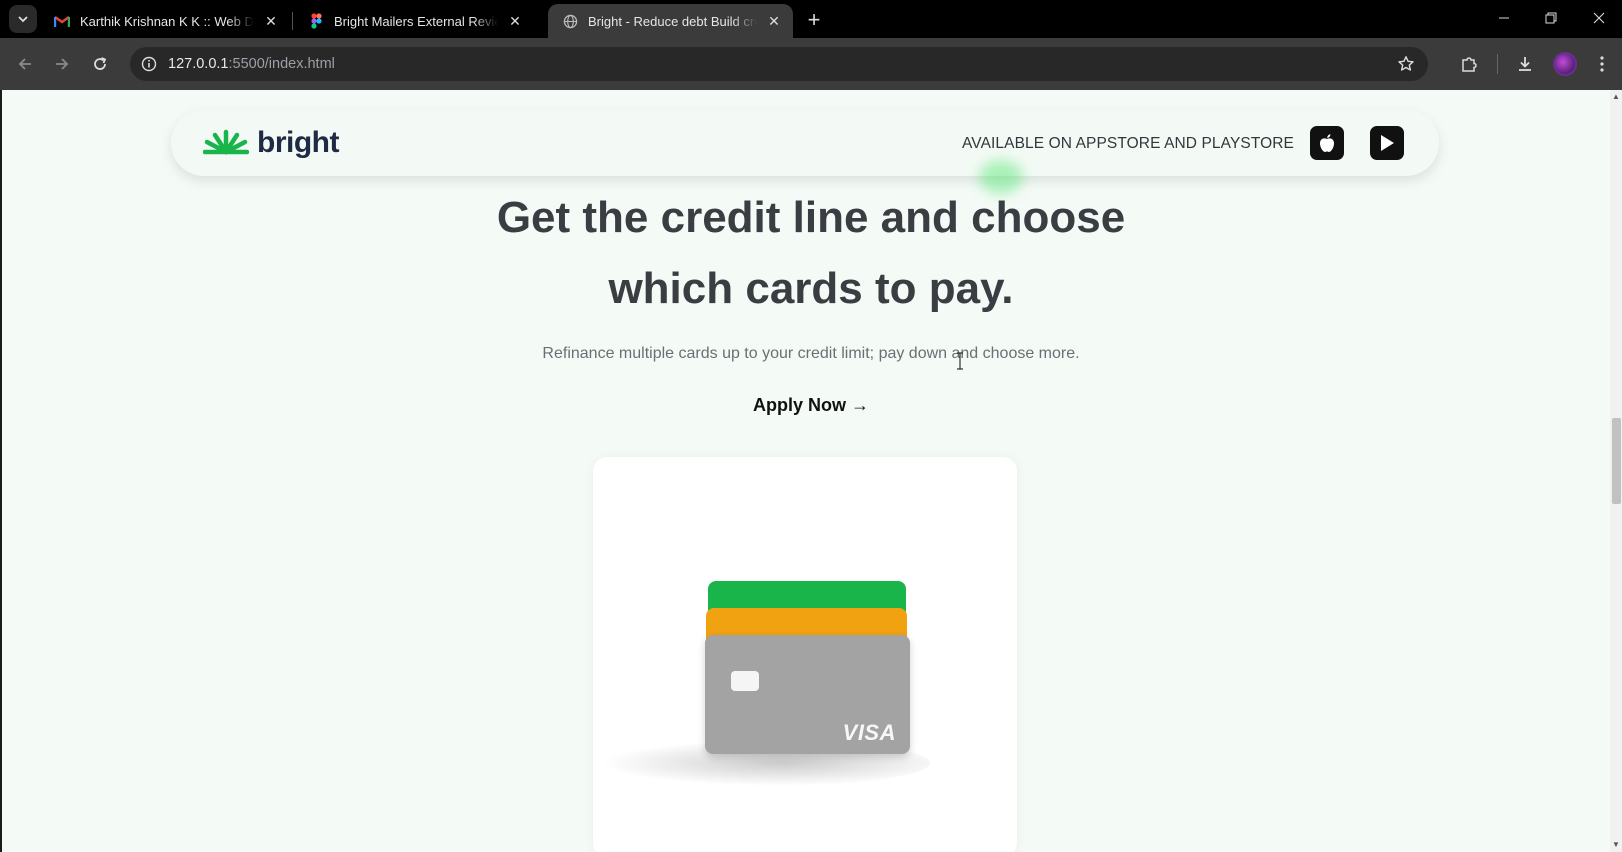  What do you see at coordinates (811, 288) in the screenshot?
I see `headline-line-2: which cards to pay.` at bounding box center [811, 288].